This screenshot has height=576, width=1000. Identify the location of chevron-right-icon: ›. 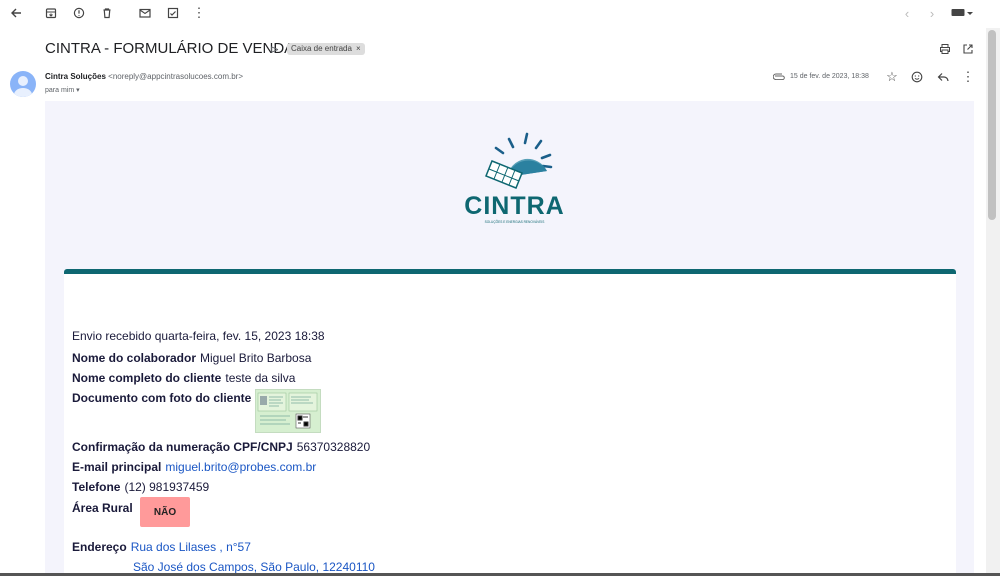
(932, 13).